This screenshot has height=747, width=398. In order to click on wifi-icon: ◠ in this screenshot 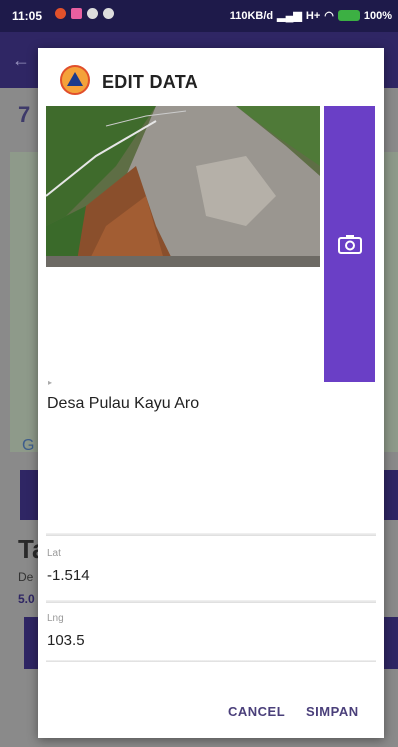, I will do `click(329, 16)`.